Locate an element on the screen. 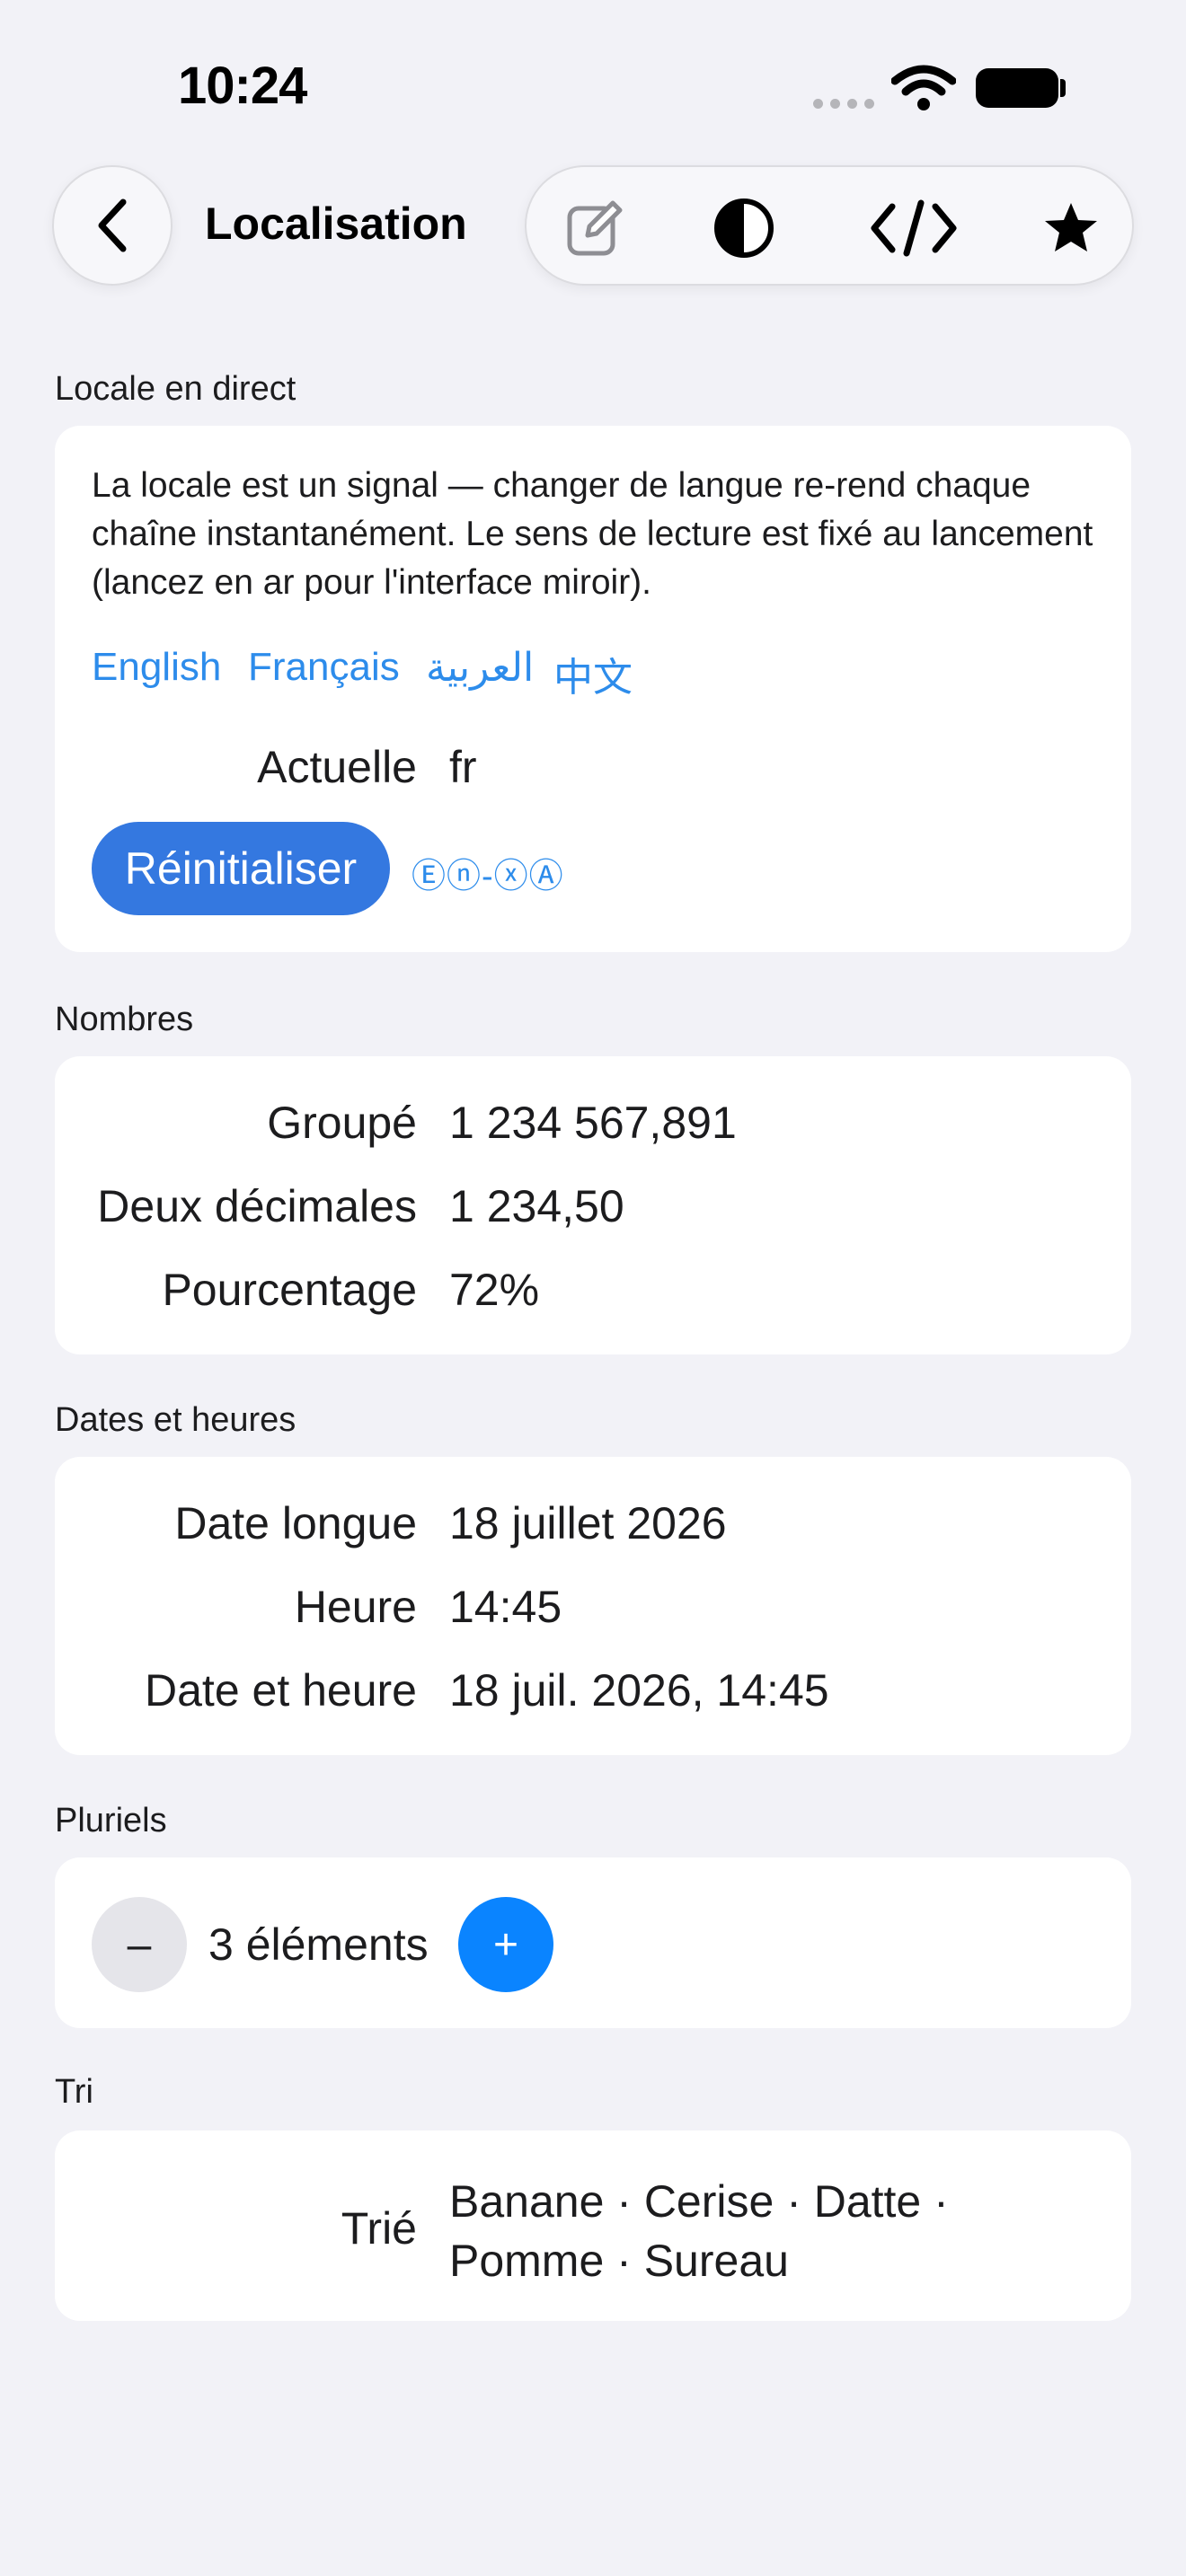 Image resolution: width=1186 pixels, height=2576 pixels. contrast-icon is located at coordinates (744, 228).